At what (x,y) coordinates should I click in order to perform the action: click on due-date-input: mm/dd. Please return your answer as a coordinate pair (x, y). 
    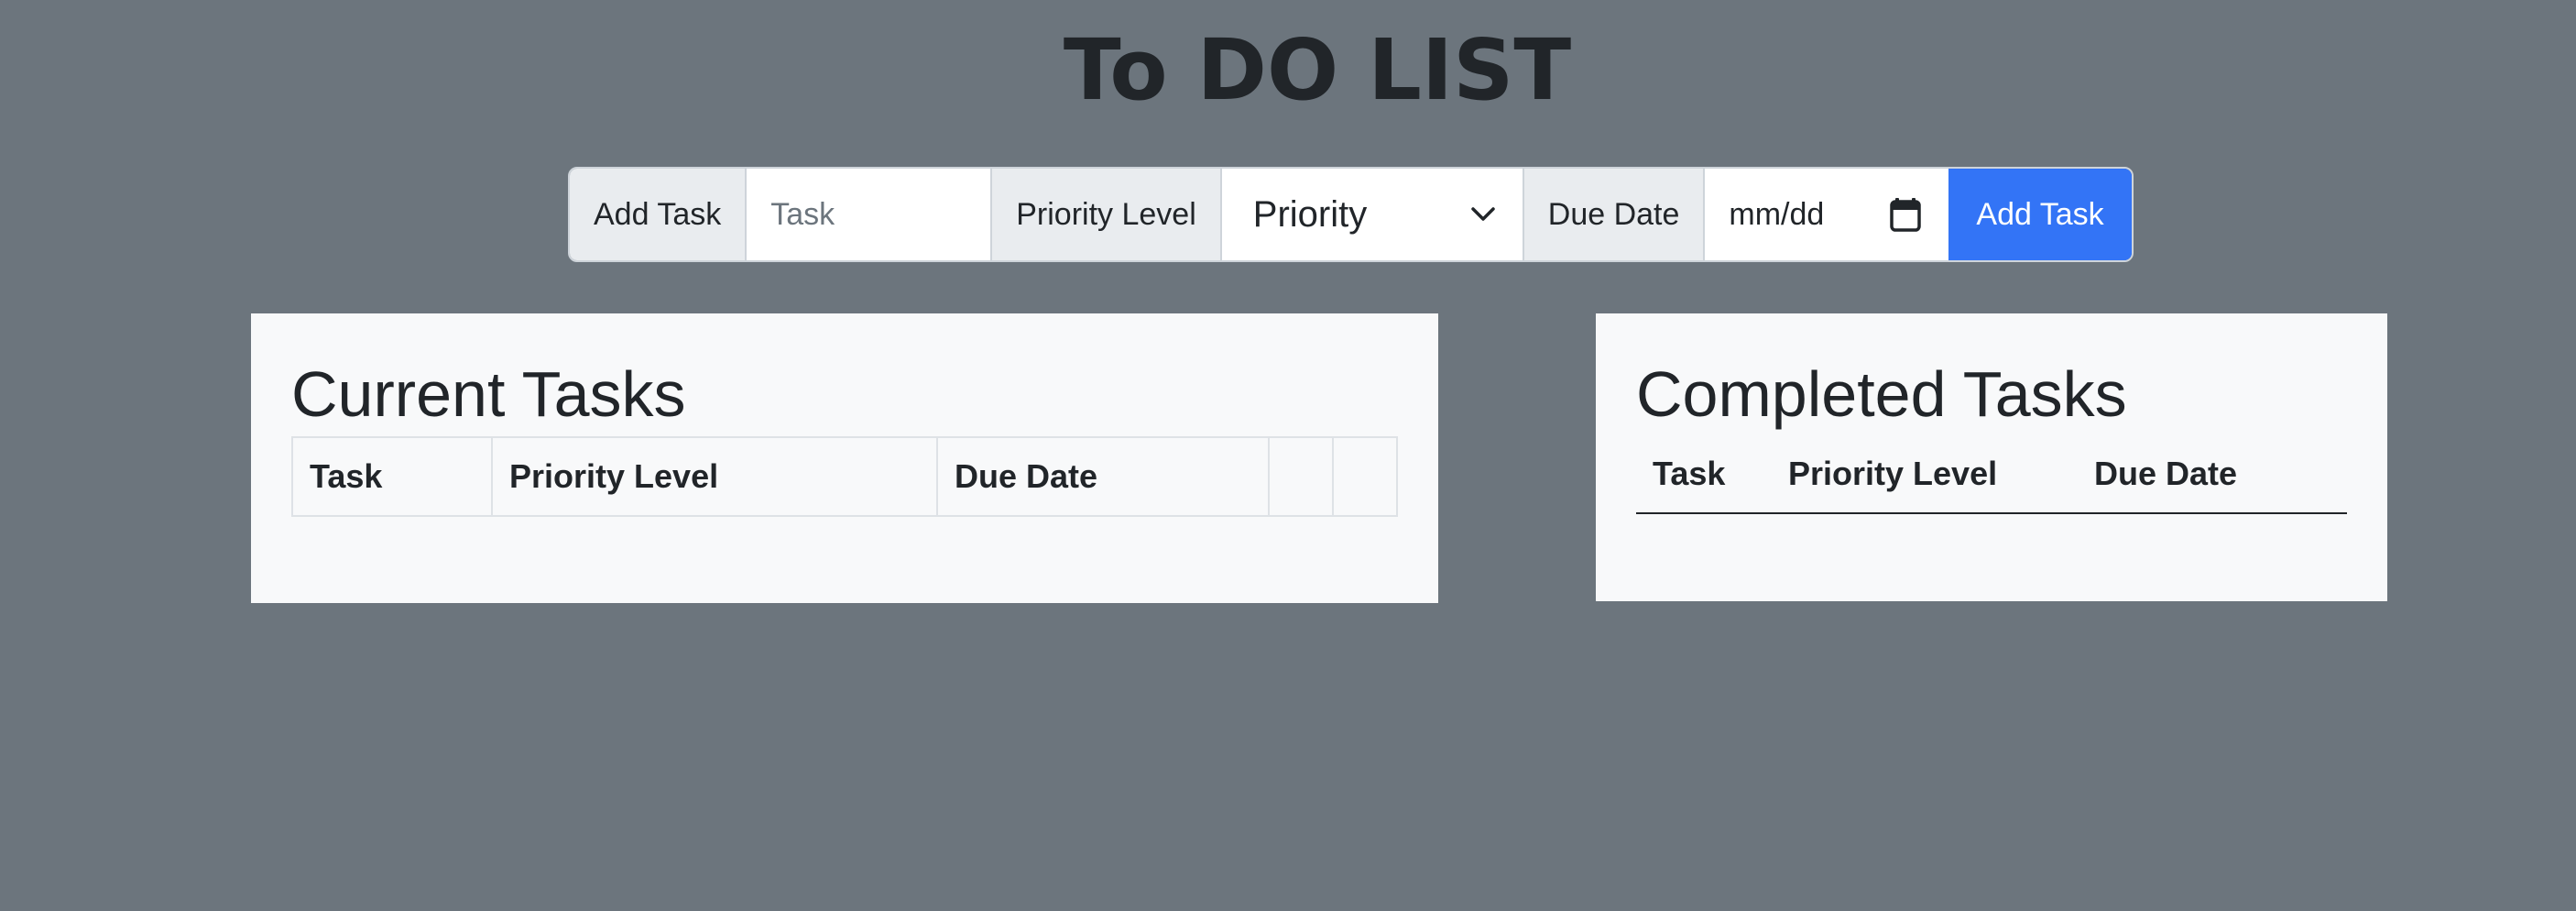
    Looking at the image, I should click on (1827, 214).